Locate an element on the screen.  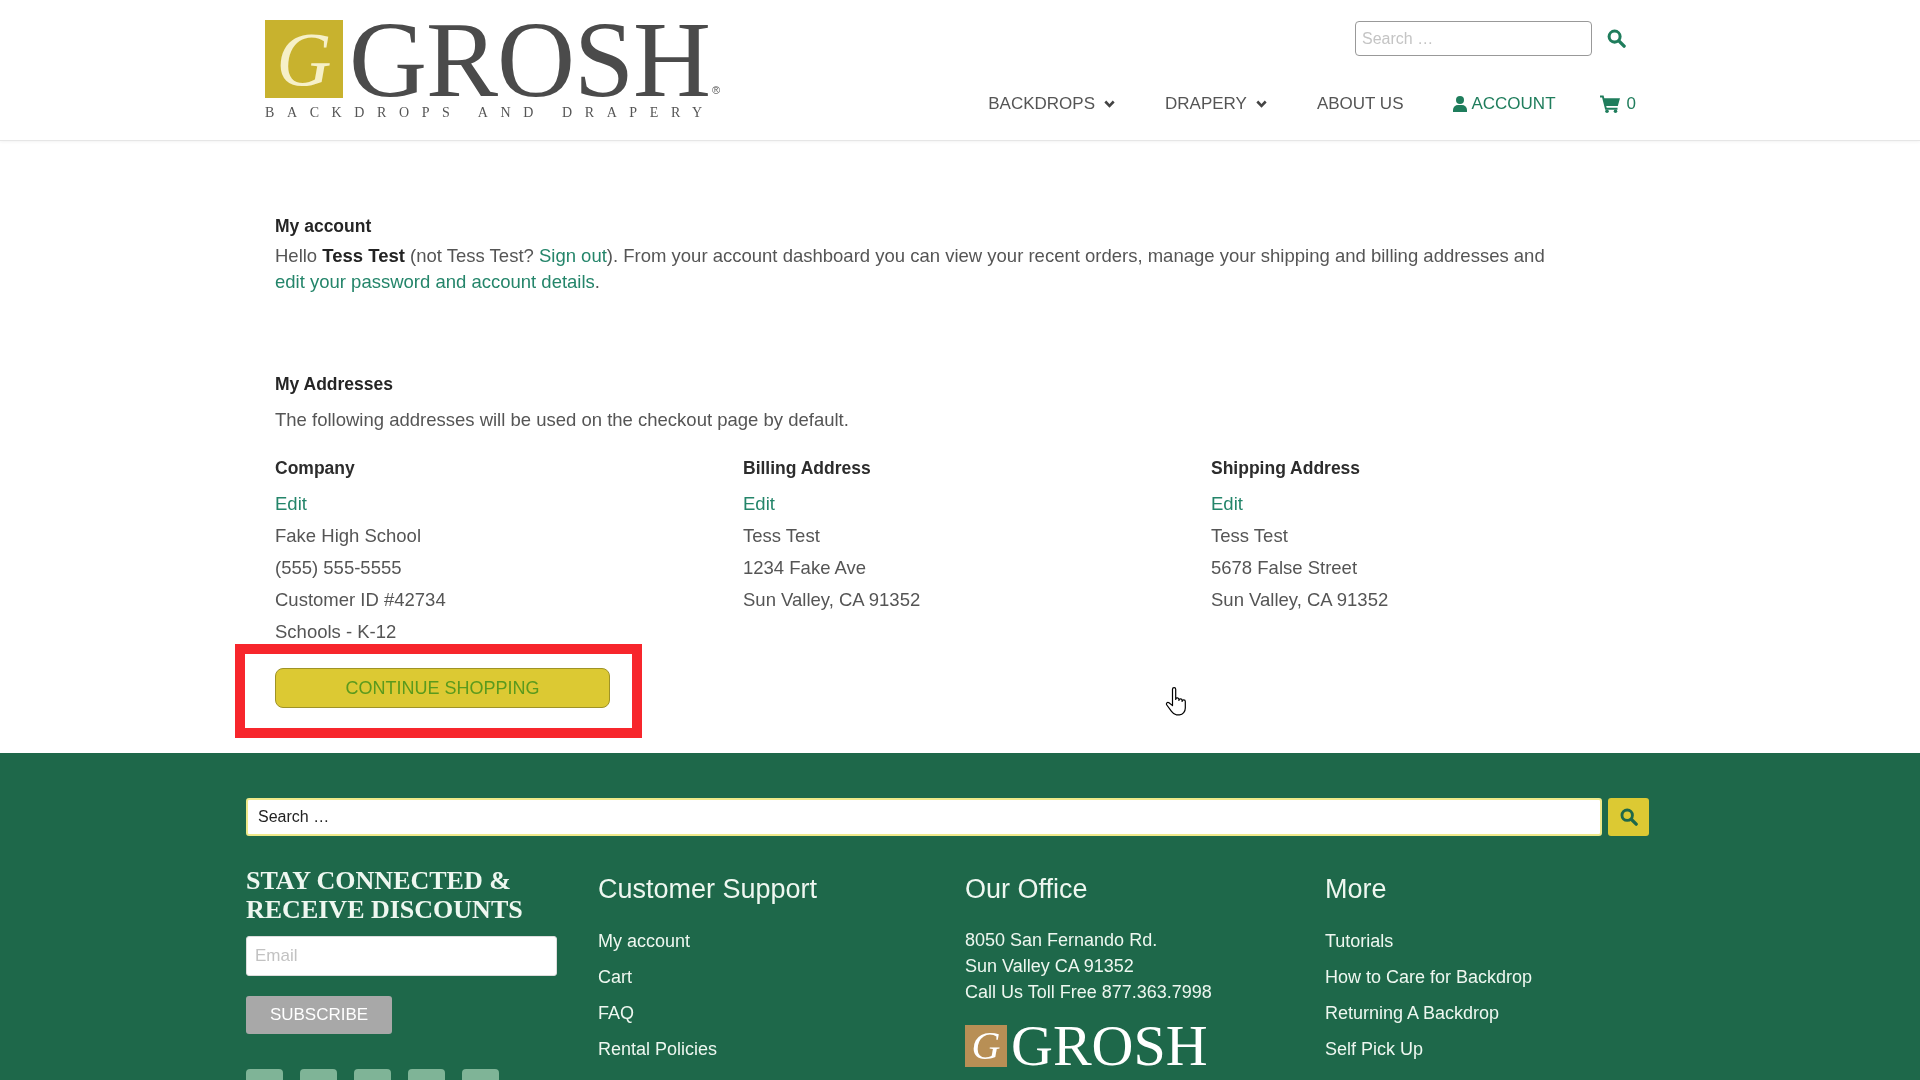
hand-cursor-icon is located at coordinates (1176, 701).